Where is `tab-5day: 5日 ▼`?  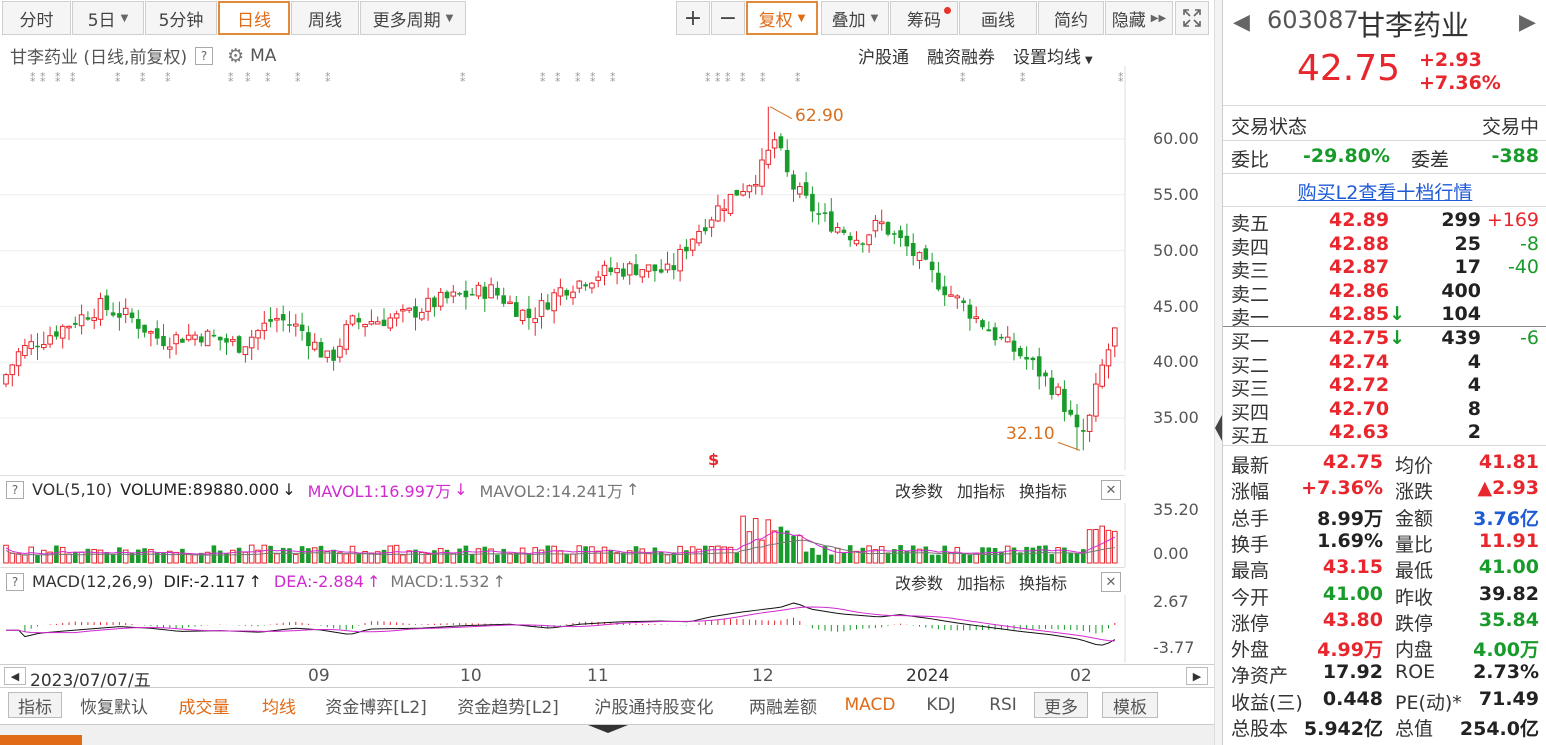 tab-5day: 5日 ▼ is located at coordinates (108, 18).